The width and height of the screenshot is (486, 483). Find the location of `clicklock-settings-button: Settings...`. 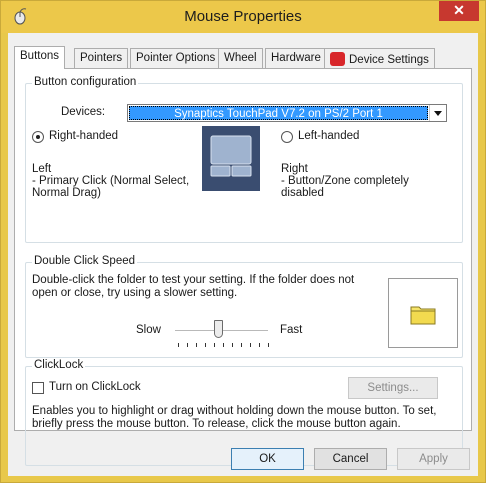

clicklock-settings-button: Settings... is located at coordinates (393, 388).